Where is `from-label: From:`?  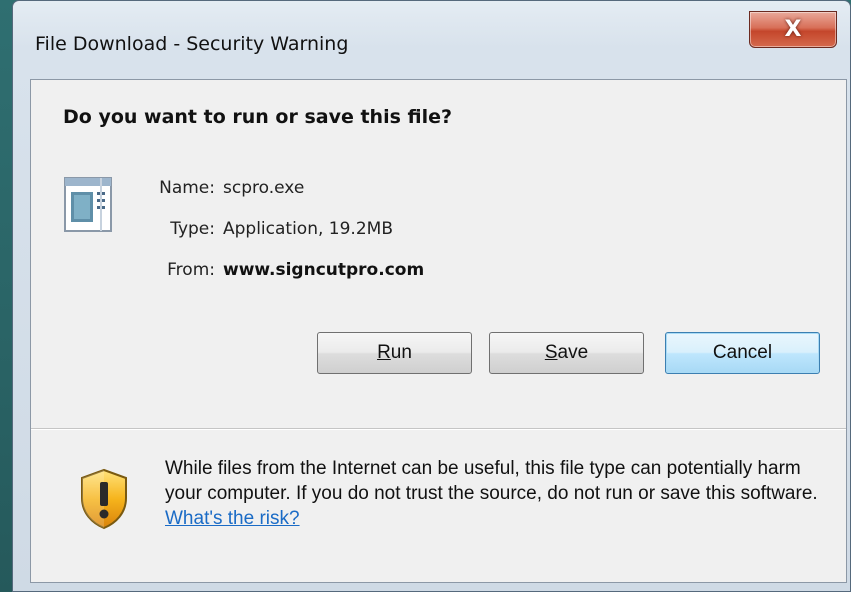
from-label: From: is located at coordinates (191, 270).